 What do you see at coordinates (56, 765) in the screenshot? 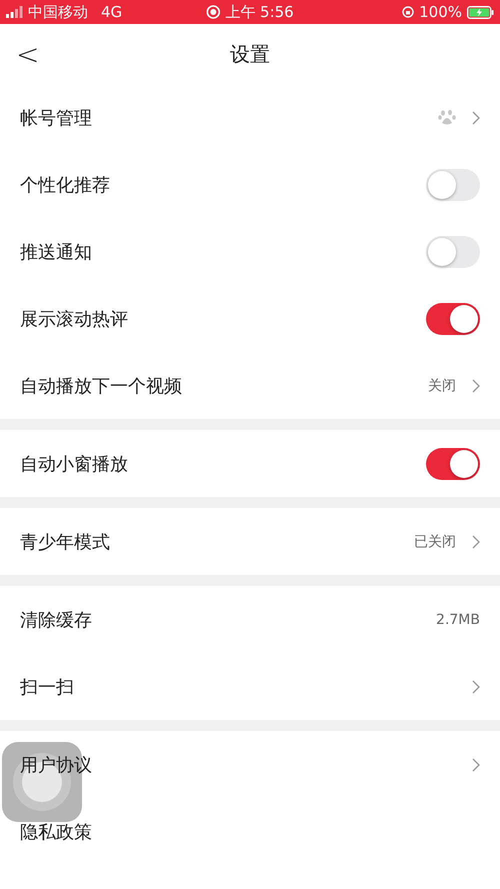
I see `setting-label: 用户协议` at bounding box center [56, 765].